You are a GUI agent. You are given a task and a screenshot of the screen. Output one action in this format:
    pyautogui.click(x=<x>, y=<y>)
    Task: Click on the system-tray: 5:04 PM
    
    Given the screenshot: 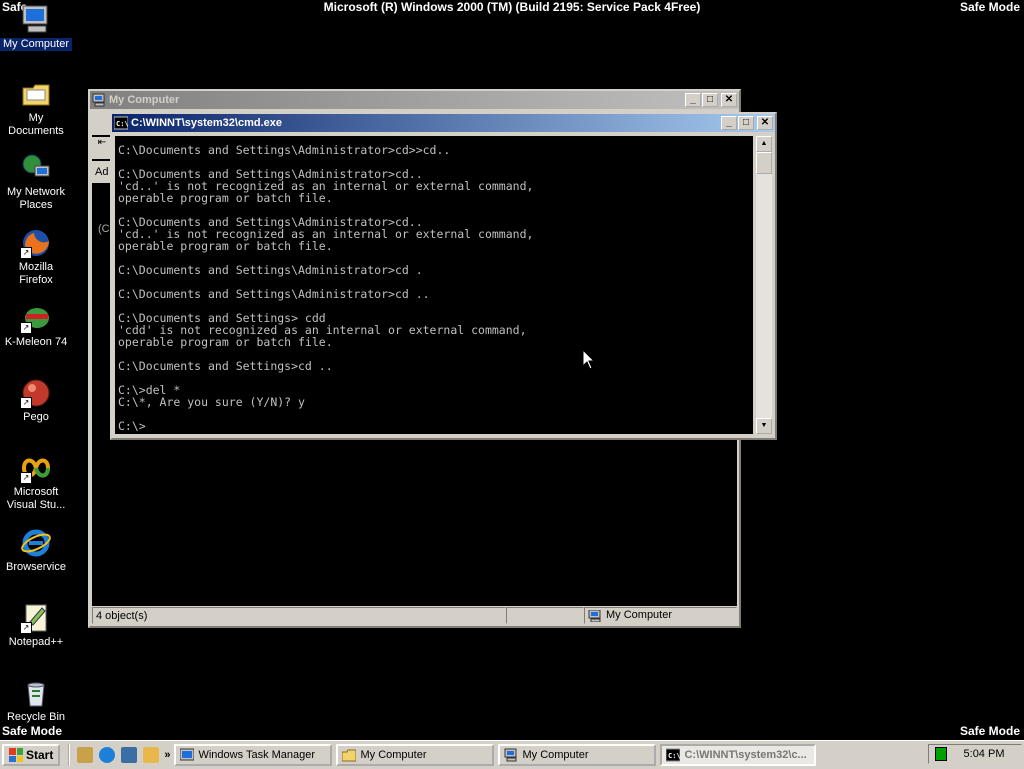 What is the action you would take?
    pyautogui.click(x=975, y=754)
    